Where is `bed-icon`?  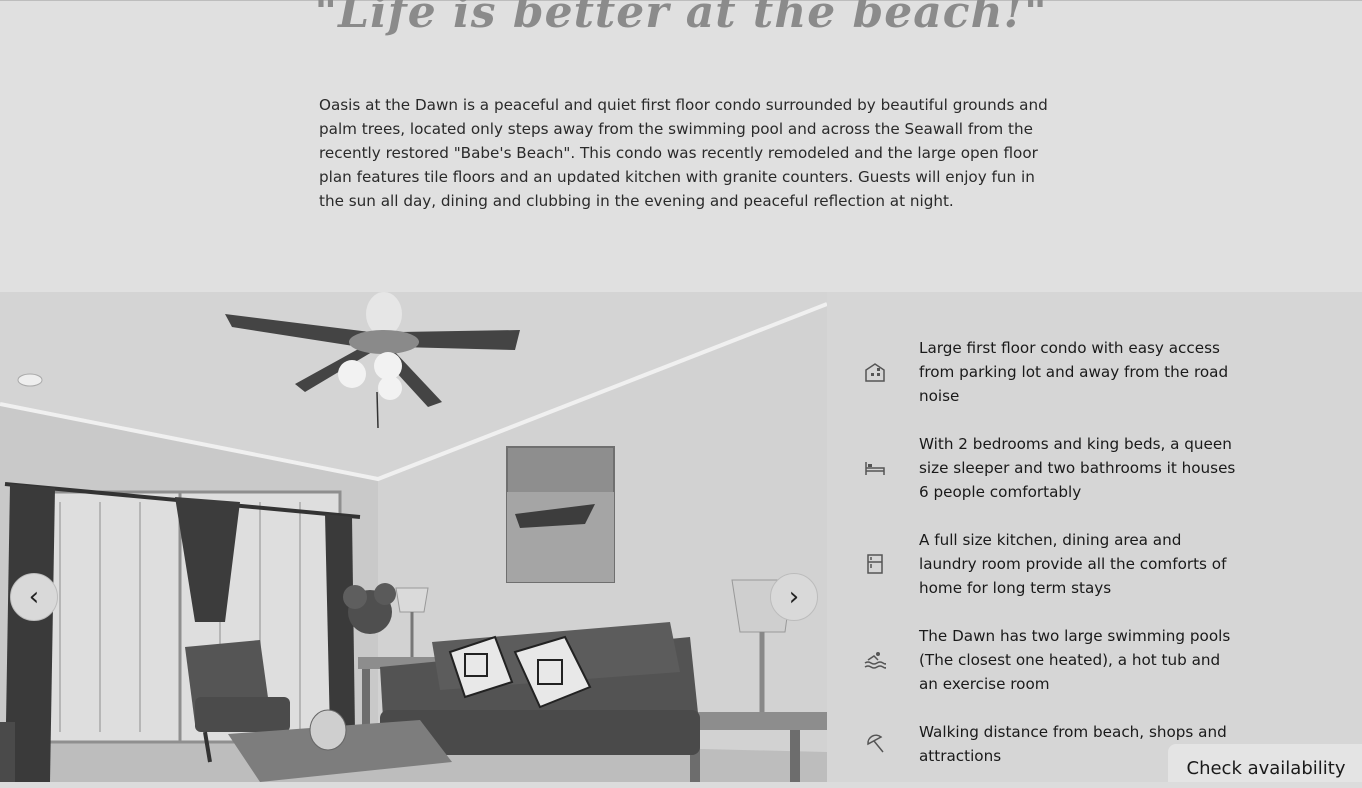 bed-icon is located at coordinates (875, 468).